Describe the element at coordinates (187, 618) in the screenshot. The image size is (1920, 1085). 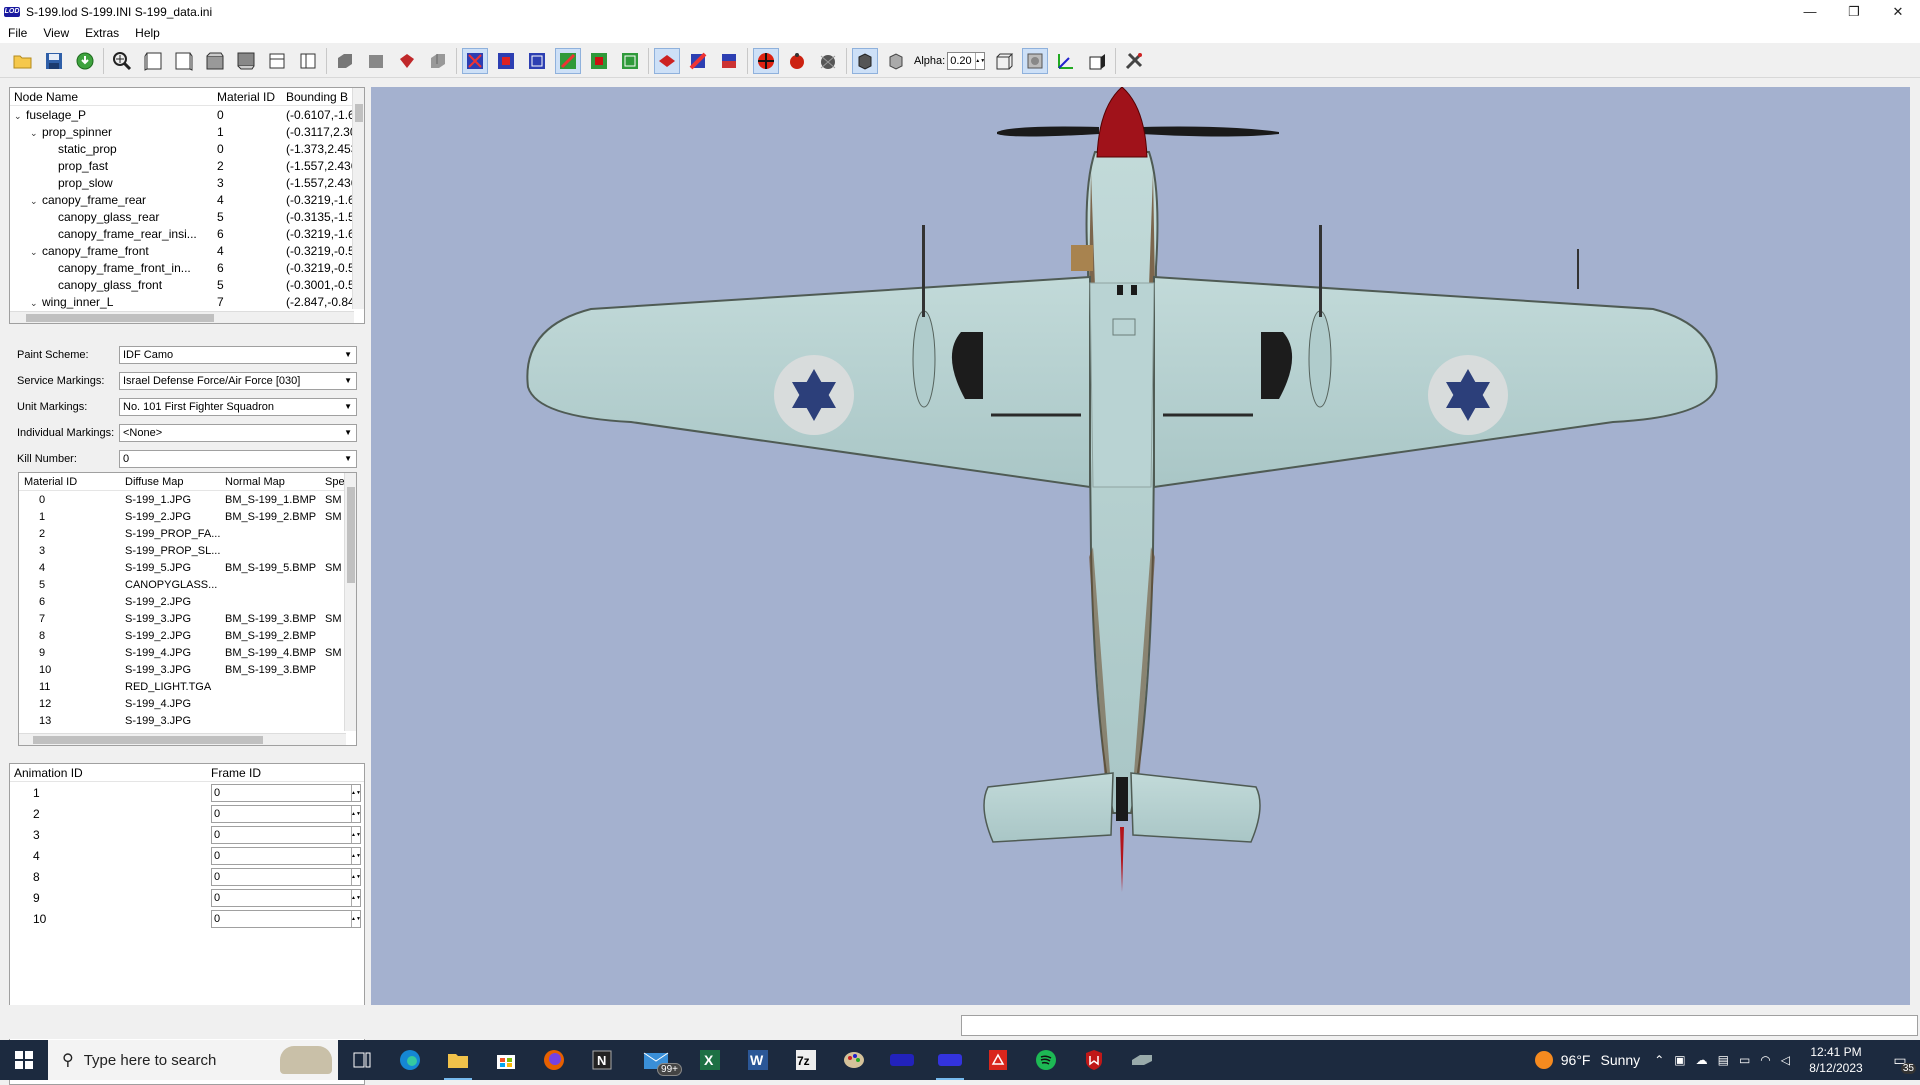
I see `material-row: 7 S-199_3.JPG BM_S-199_3.BMP SM` at that location.